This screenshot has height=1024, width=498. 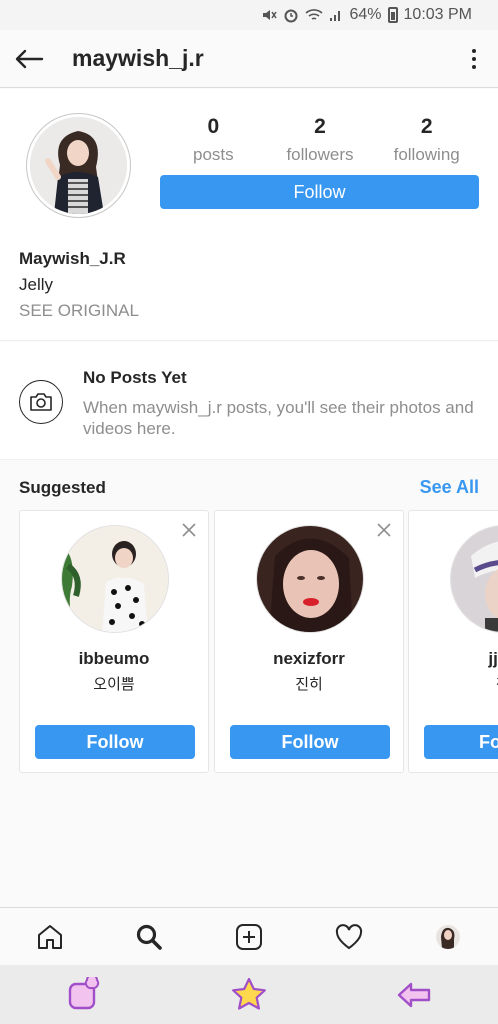 I want to click on bio-text: Jelly, so click(x=36, y=284).